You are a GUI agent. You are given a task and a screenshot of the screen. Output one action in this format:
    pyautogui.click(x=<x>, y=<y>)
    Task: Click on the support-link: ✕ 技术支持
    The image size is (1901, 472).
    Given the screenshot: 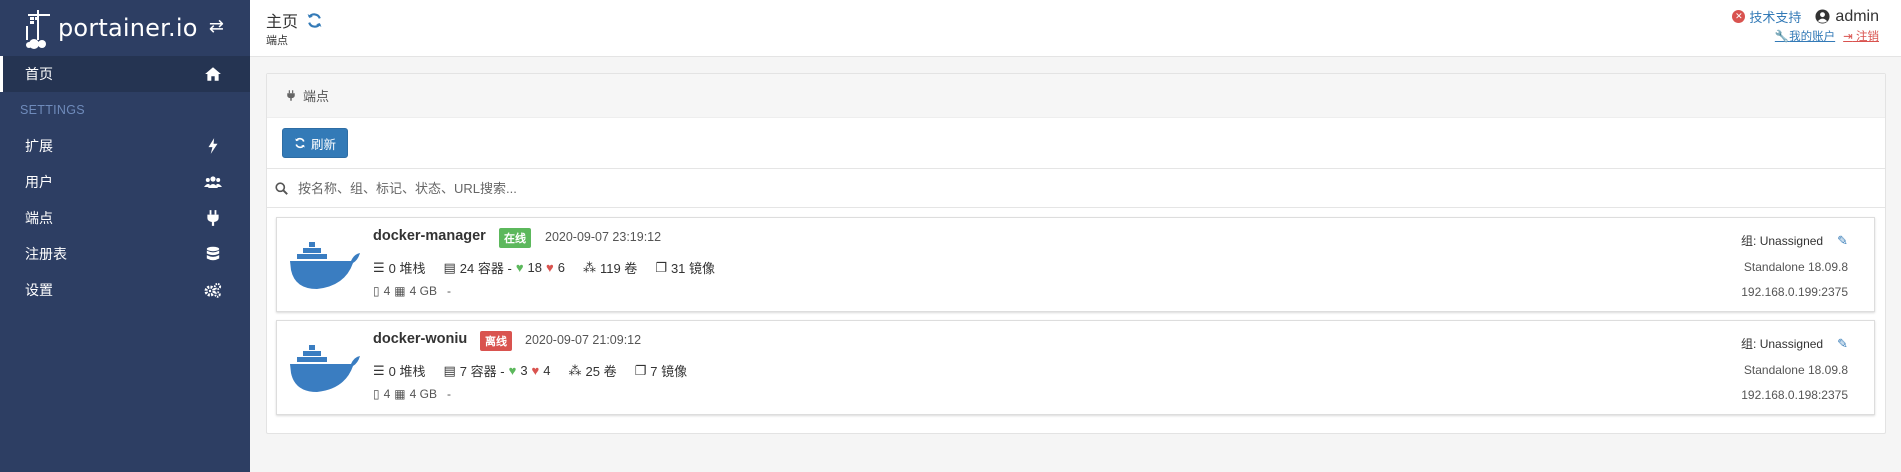 What is the action you would take?
    pyautogui.click(x=1766, y=16)
    